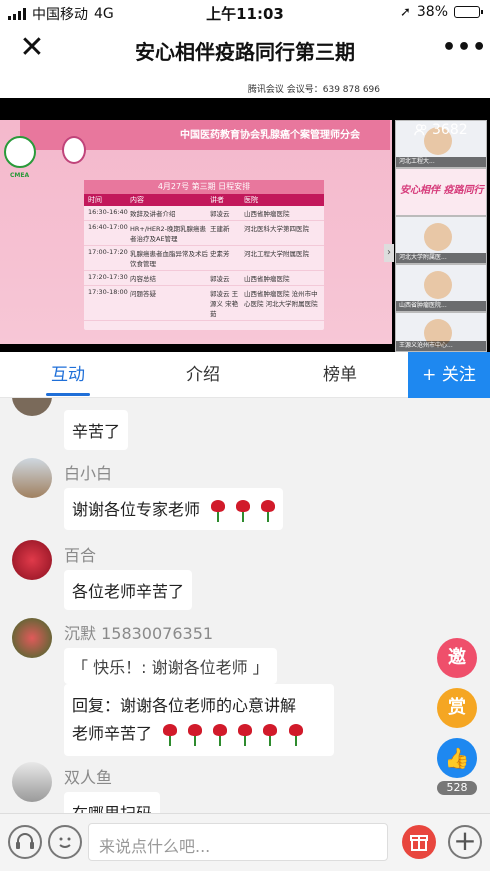  I want to click on cmea-logo, so click(20, 152).